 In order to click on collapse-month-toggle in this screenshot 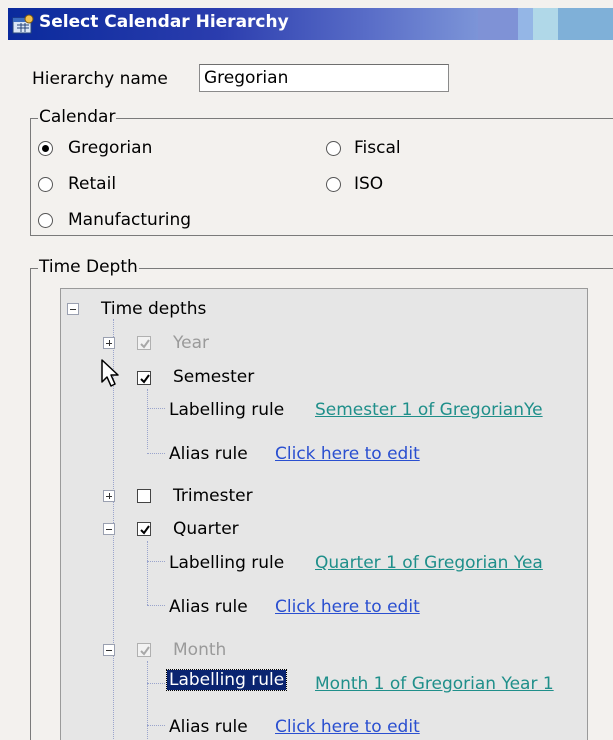, I will do `click(109, 650)`.